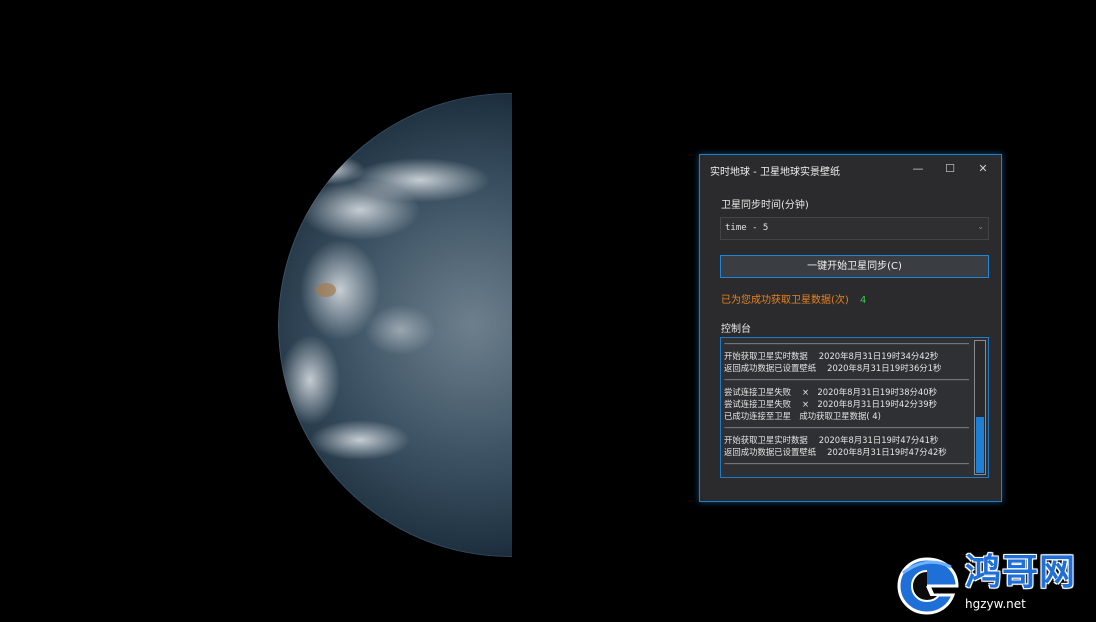 This screenshot has height=622, width=1096. Describe the element at coordinates (980, 407) in the screenshot. I see `console-scrollbar` at that location.